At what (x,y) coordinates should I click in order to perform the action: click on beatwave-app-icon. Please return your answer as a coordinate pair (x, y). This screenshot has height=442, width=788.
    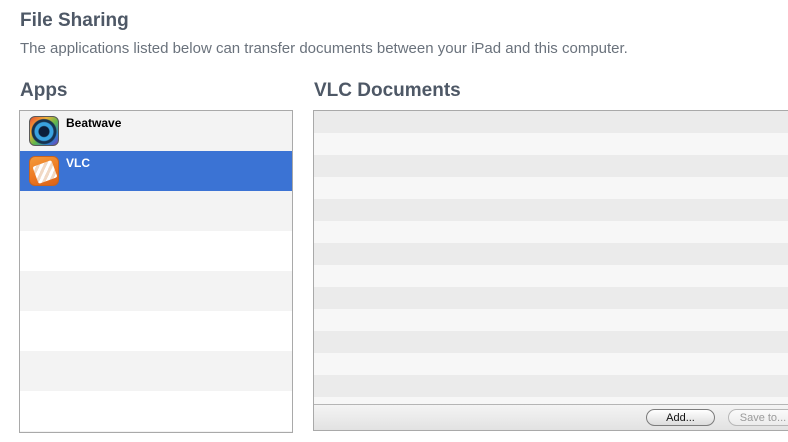
    Looking at the image, I should click on (44, 131).